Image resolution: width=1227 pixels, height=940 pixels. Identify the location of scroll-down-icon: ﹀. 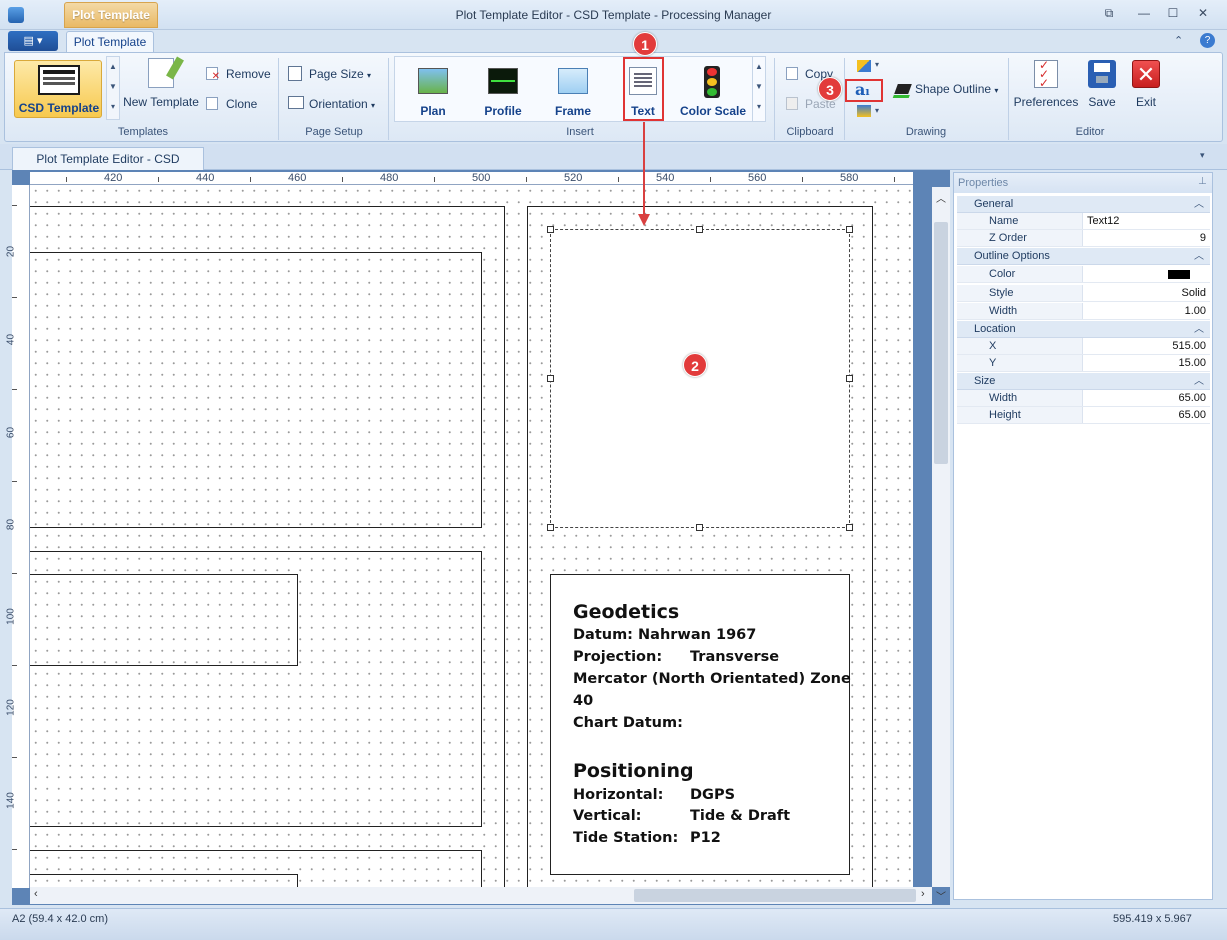
(941, 895).